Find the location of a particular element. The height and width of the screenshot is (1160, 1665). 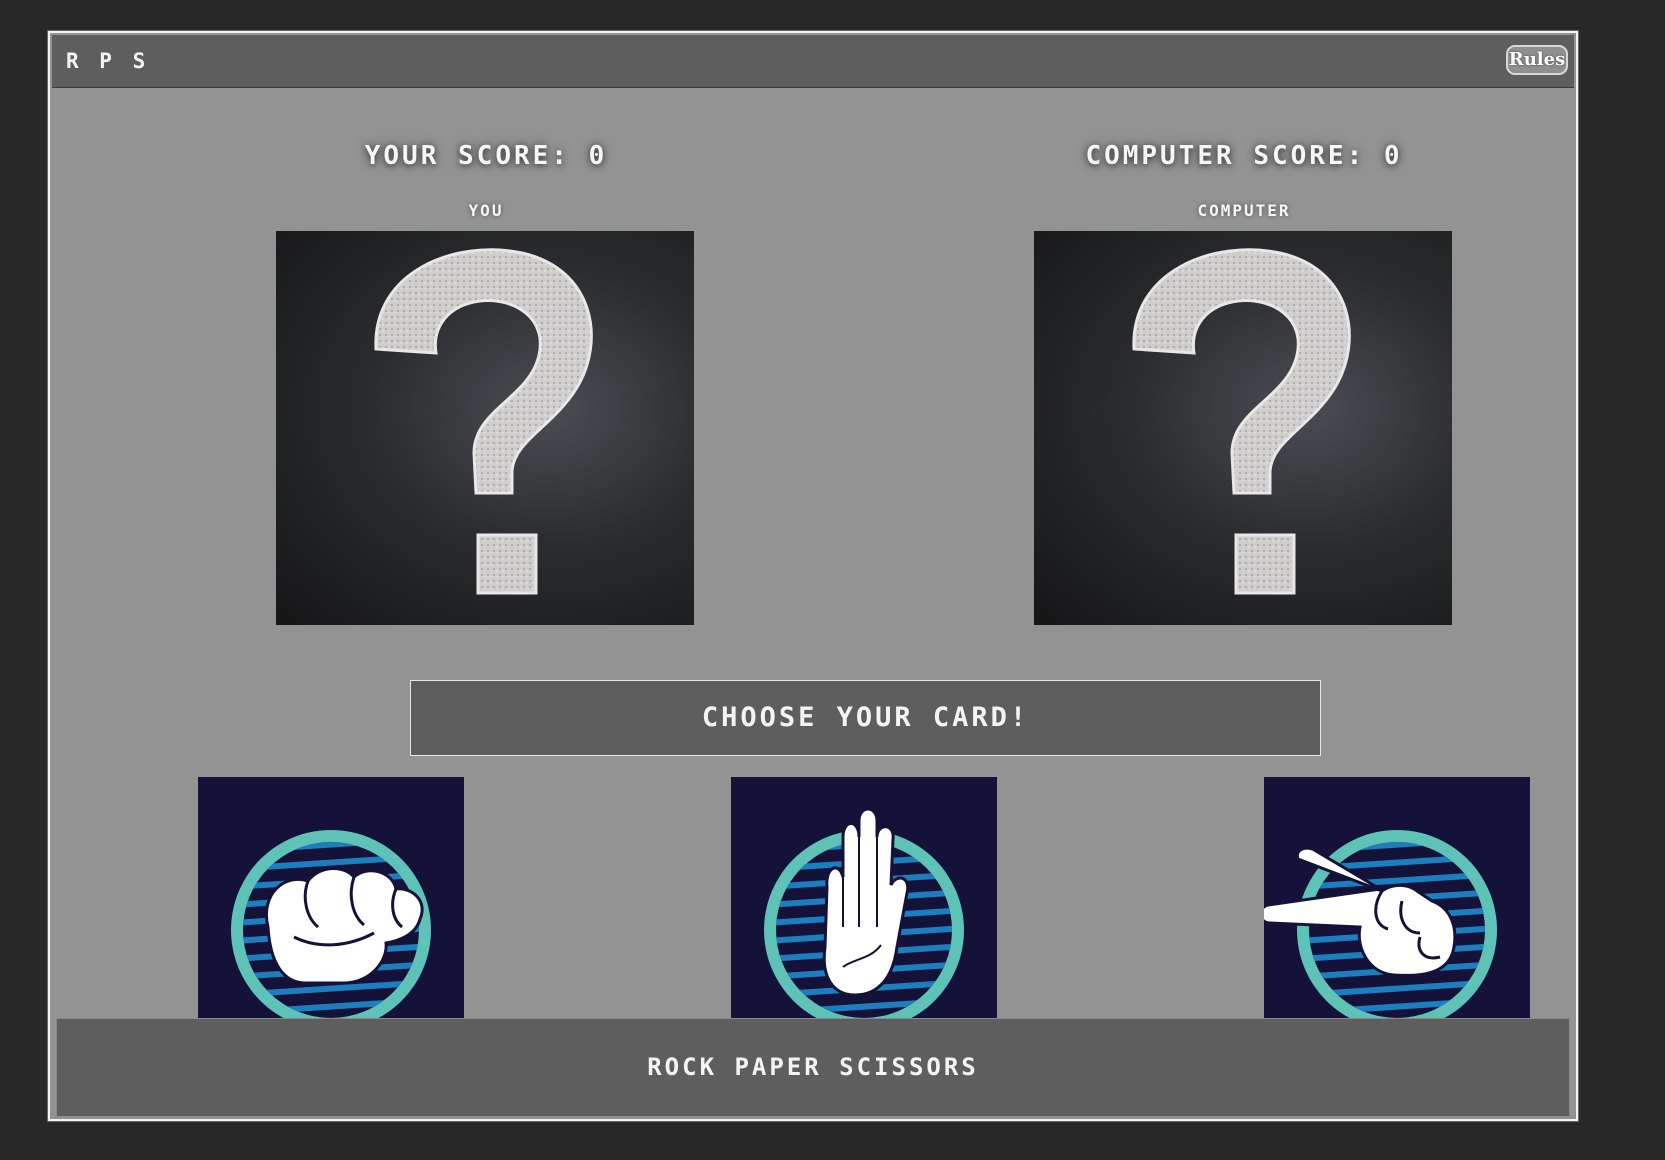

computer-choice-image is located at coordinates (1243, 428).